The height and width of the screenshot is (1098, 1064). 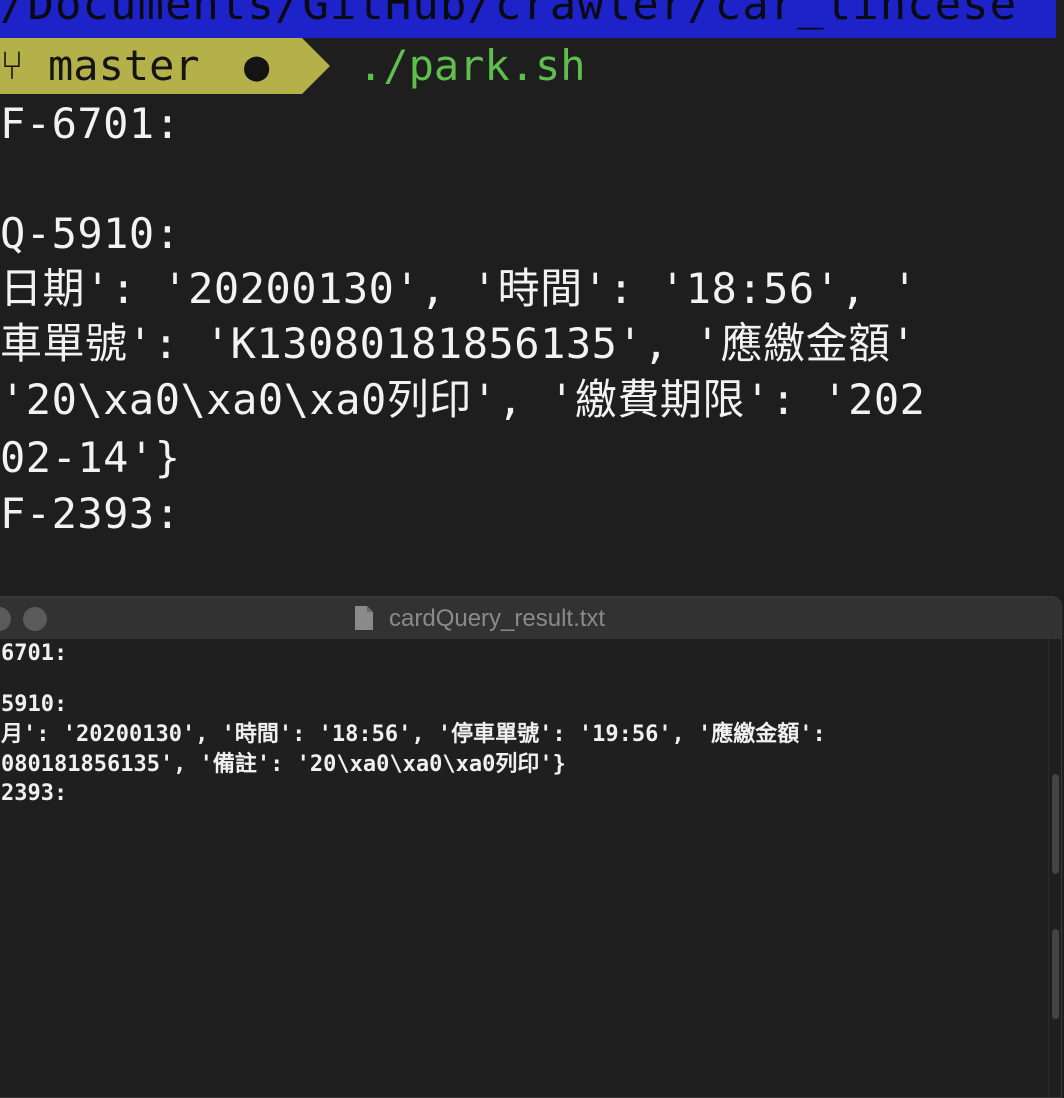 What do you see at coordinates (12, 66) in the screenshot?
I see `git-branch-icon: ⑂` at bounding box center [12, 66].